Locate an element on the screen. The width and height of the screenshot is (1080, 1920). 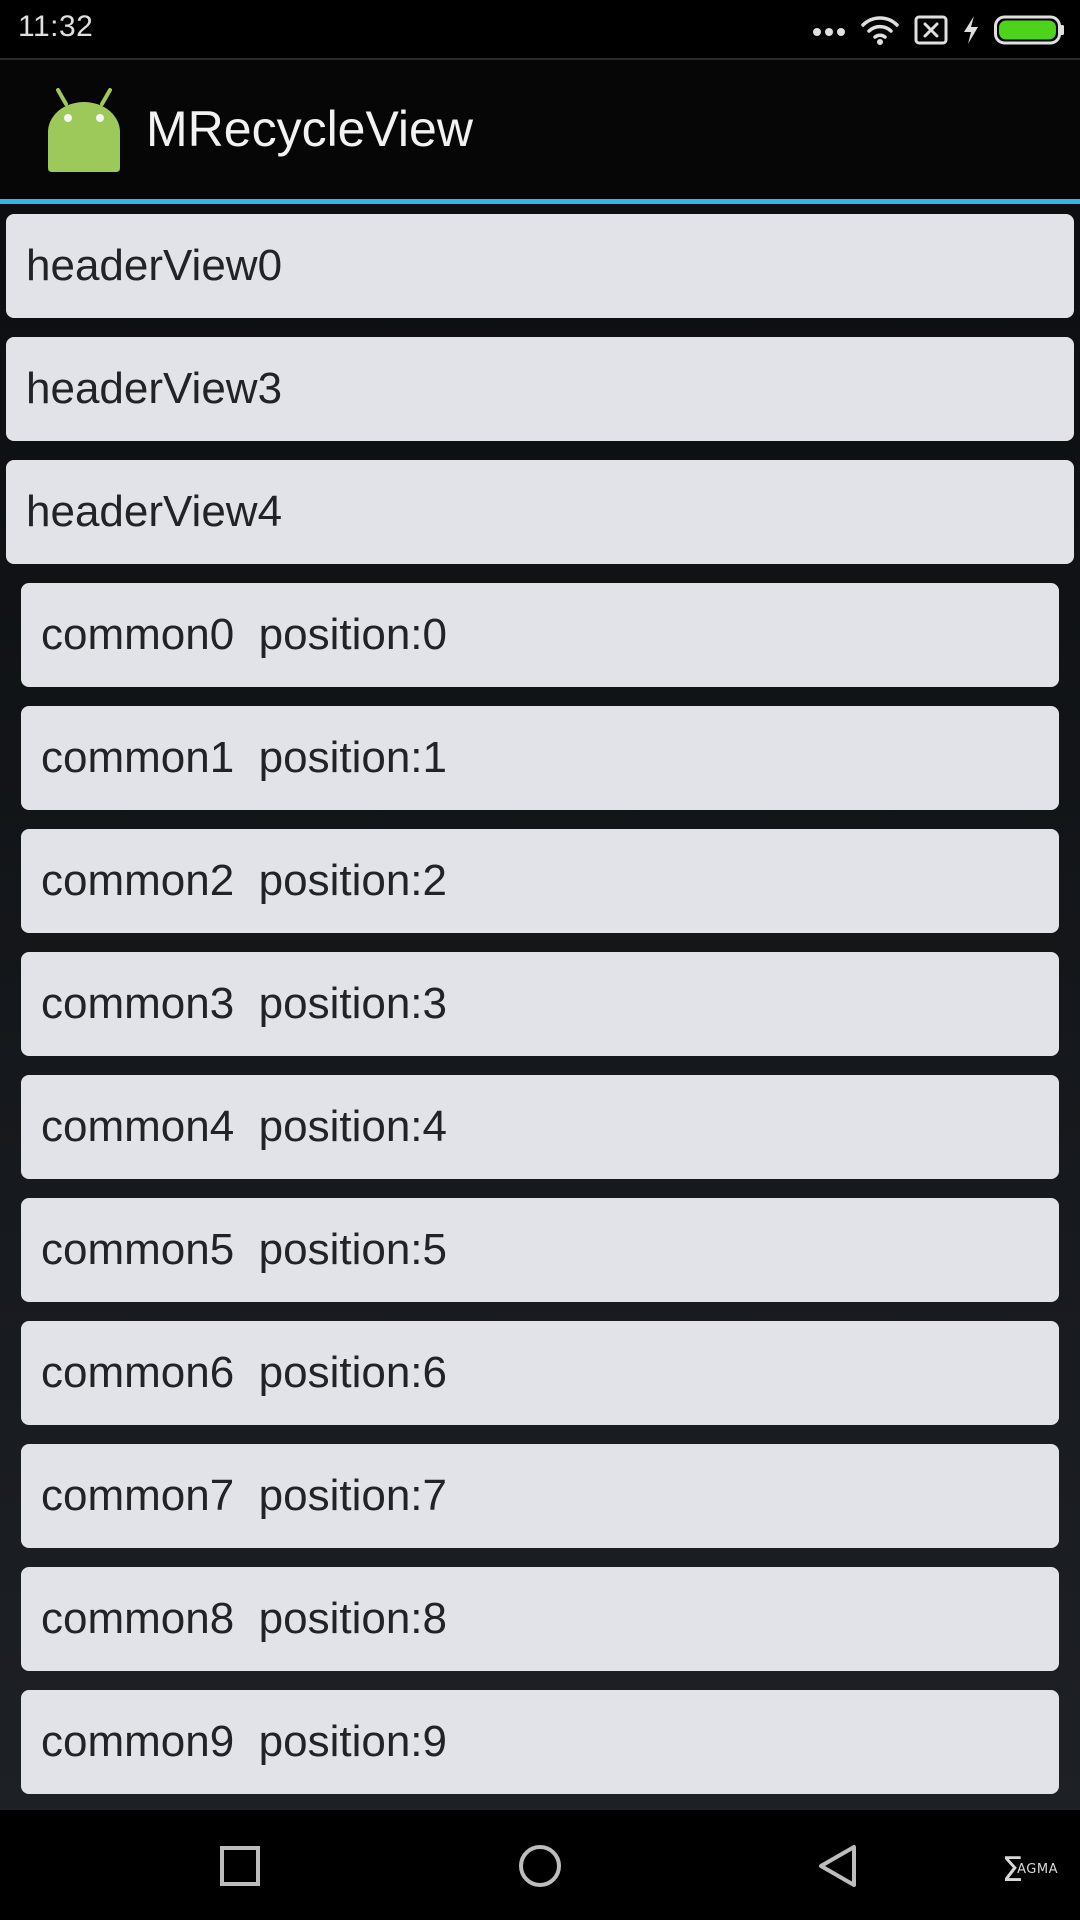
list-item: common9 position:9 is located at coordinates (540, 1742).